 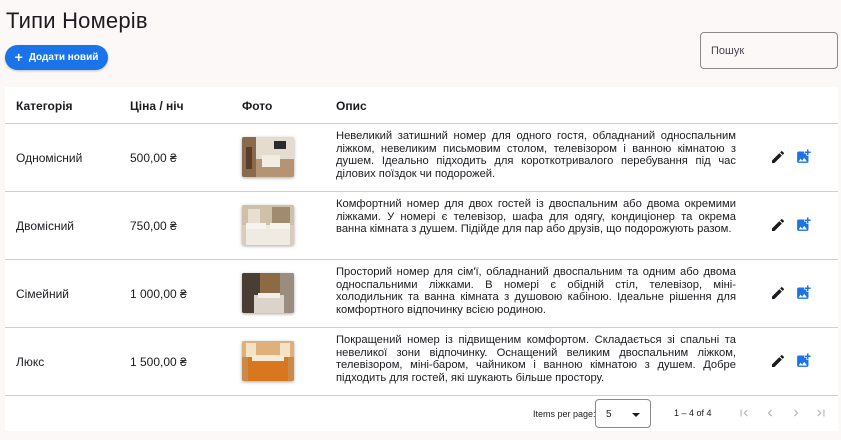 What do you see at coordinates (153, 226) in the screenshot?
I see `row-price: 750,00 ₴` at bounding box center [153, 226].